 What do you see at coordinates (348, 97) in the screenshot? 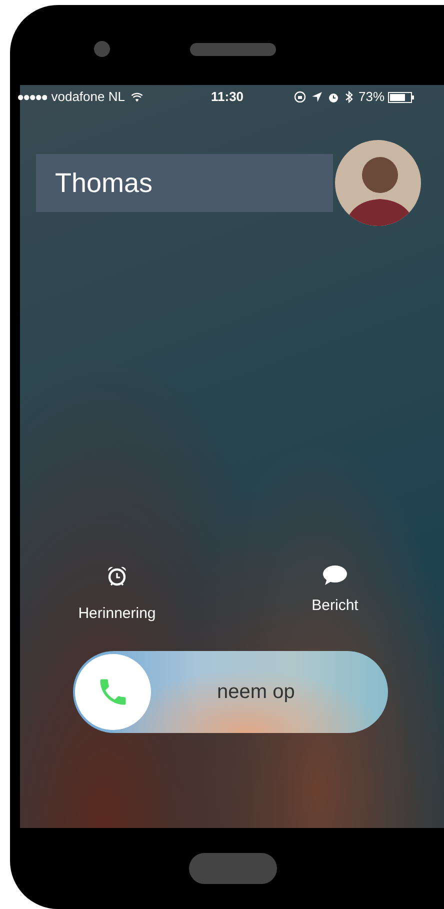
I see `bluetooth-icon` at bounding box center [348, 97].